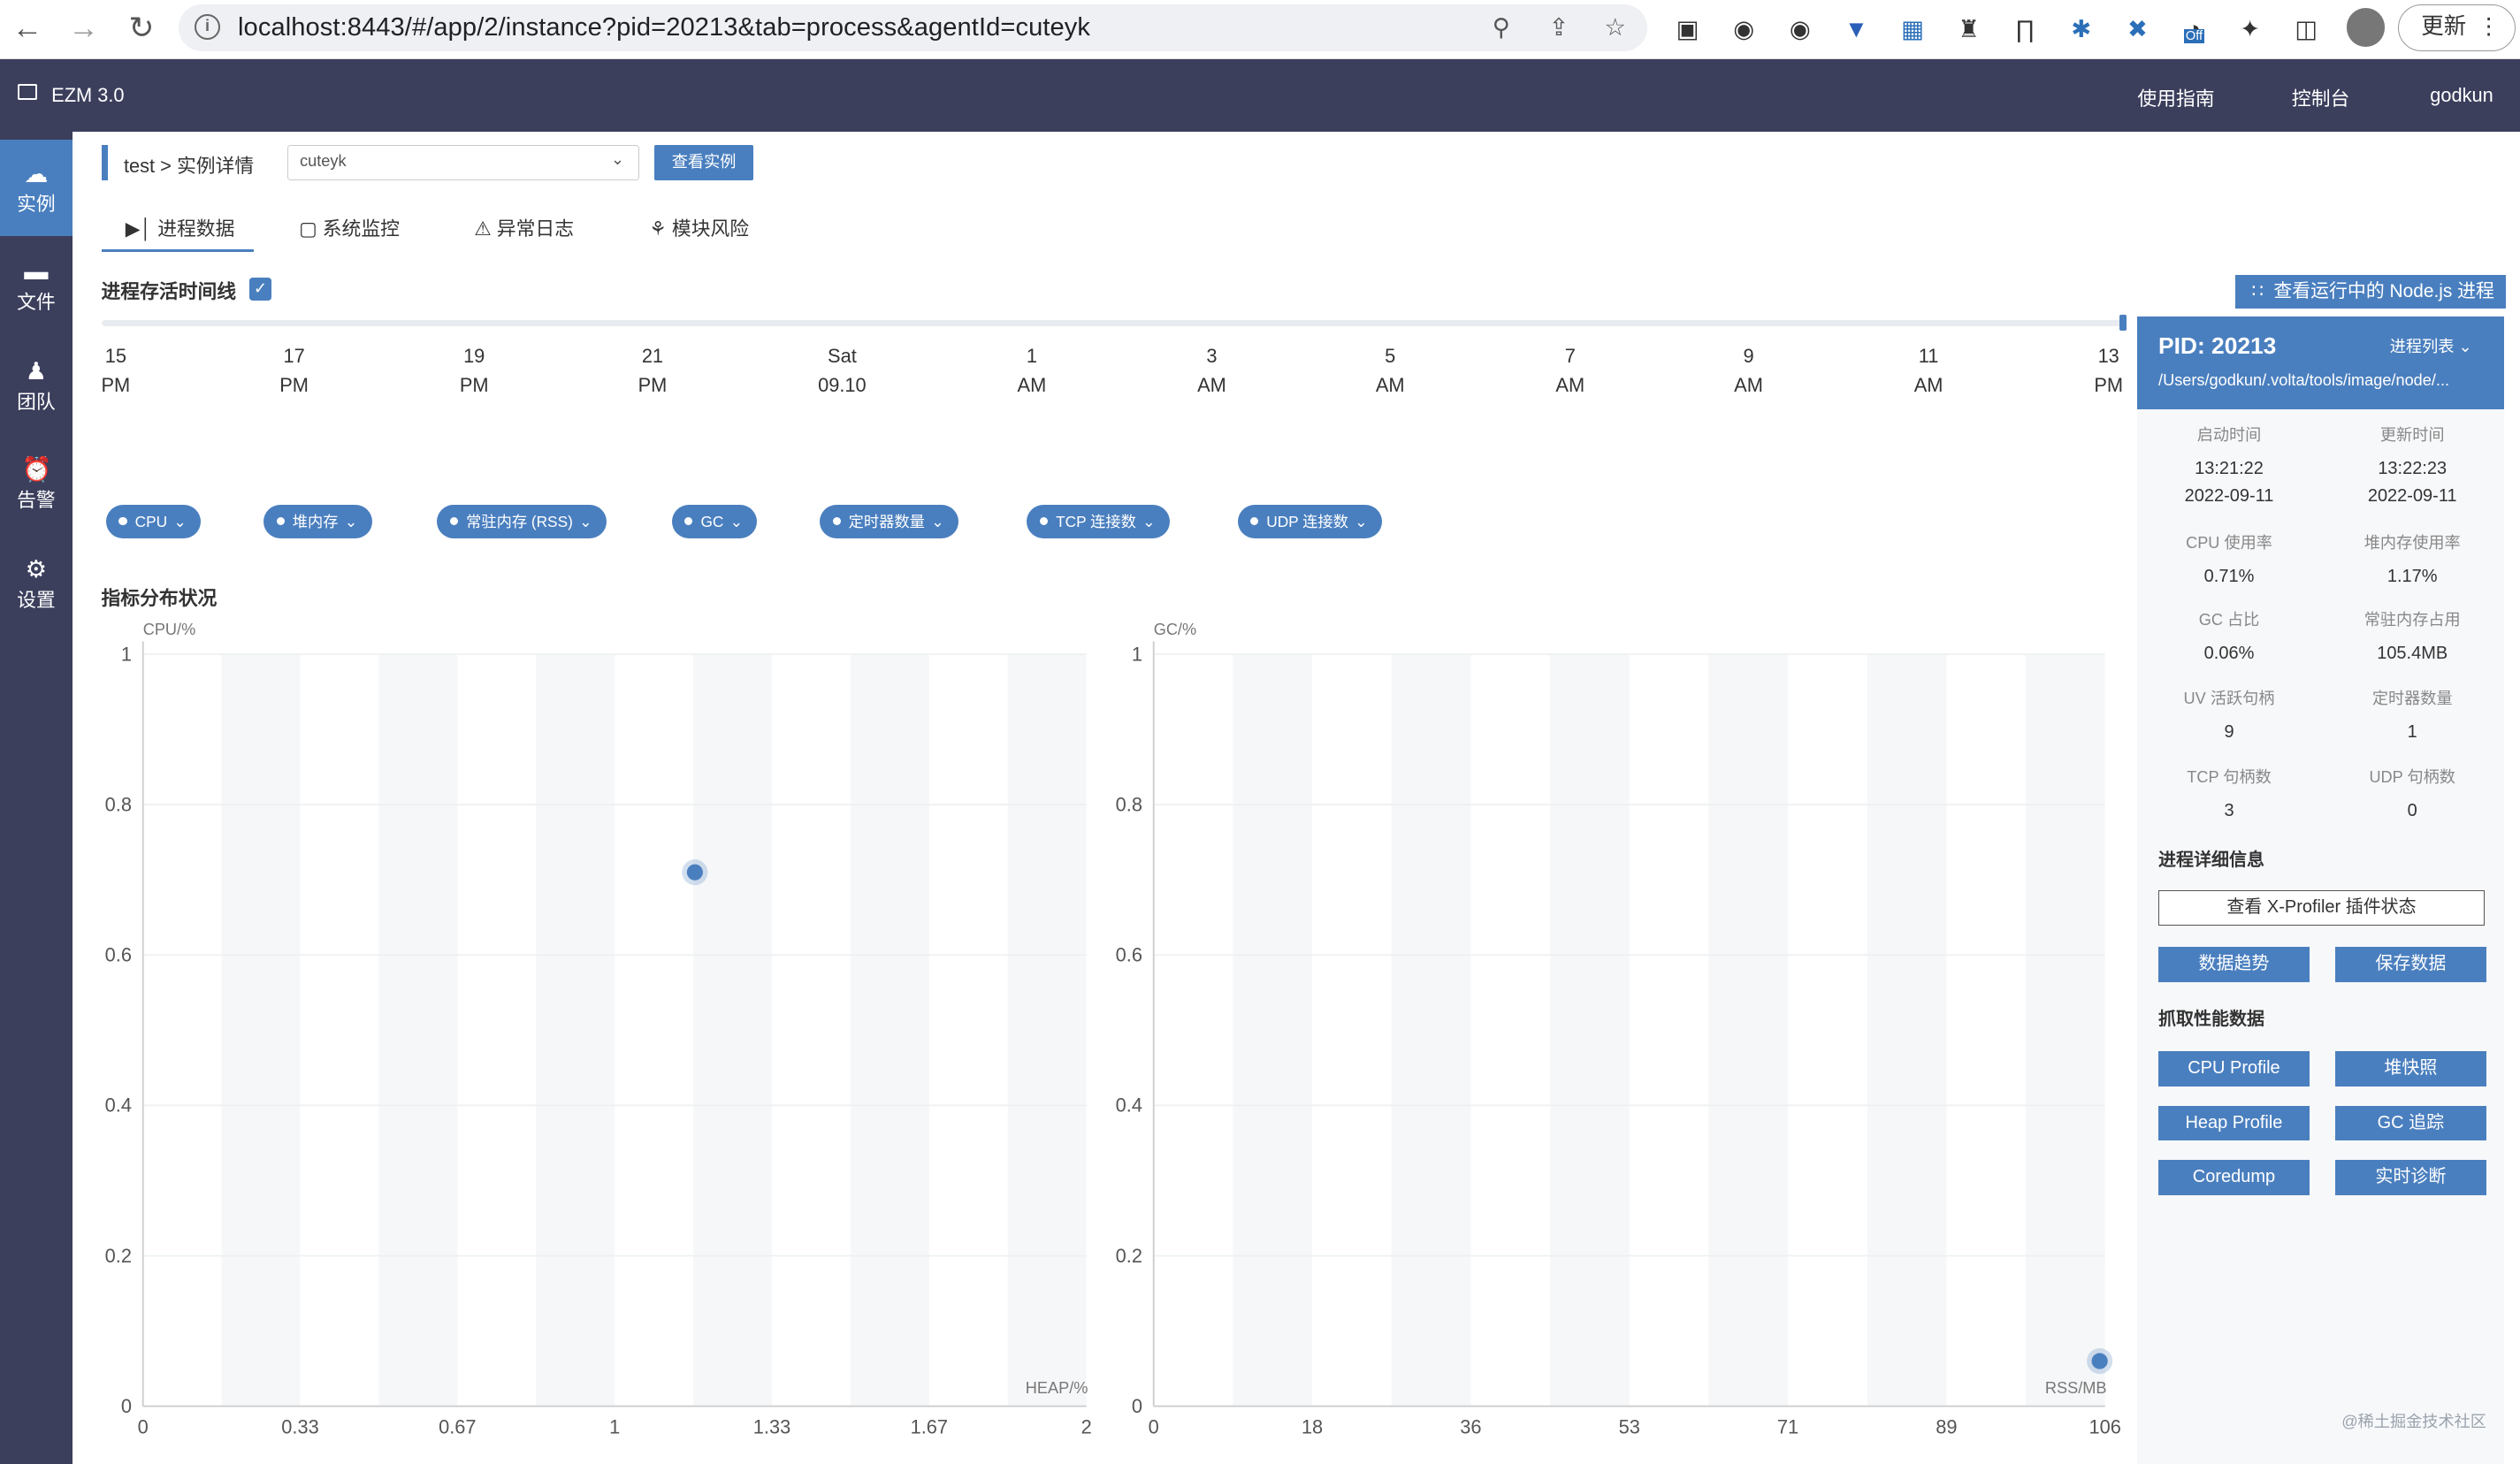 Image resolution: width=2520 pixels, height=1464 pixels. I want to click on profile-avatar, so click(2366, 27).